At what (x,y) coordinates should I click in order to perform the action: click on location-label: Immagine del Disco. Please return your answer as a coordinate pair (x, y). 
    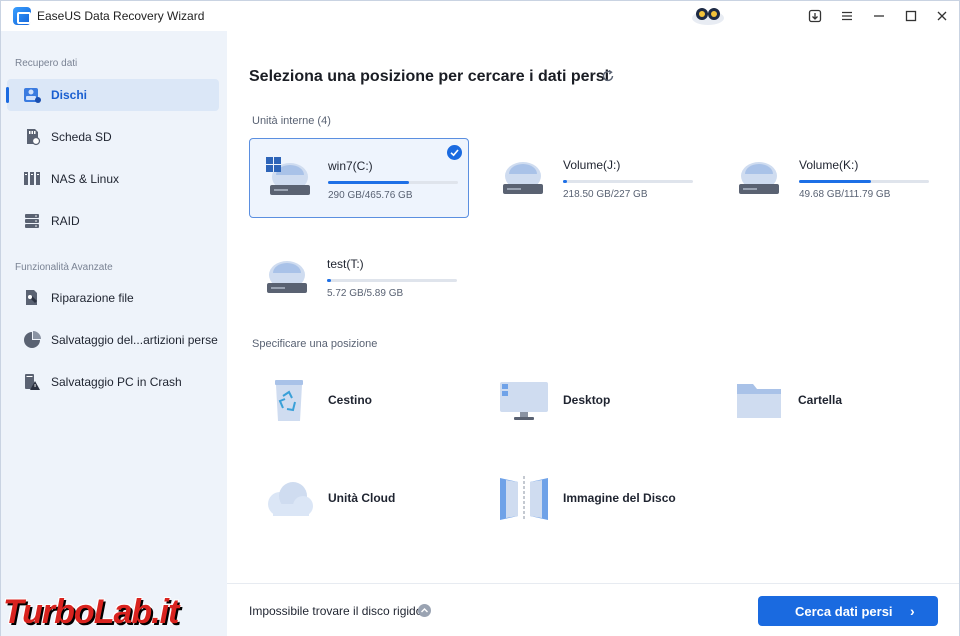
    Looking at the image, I should click on (619, 498).